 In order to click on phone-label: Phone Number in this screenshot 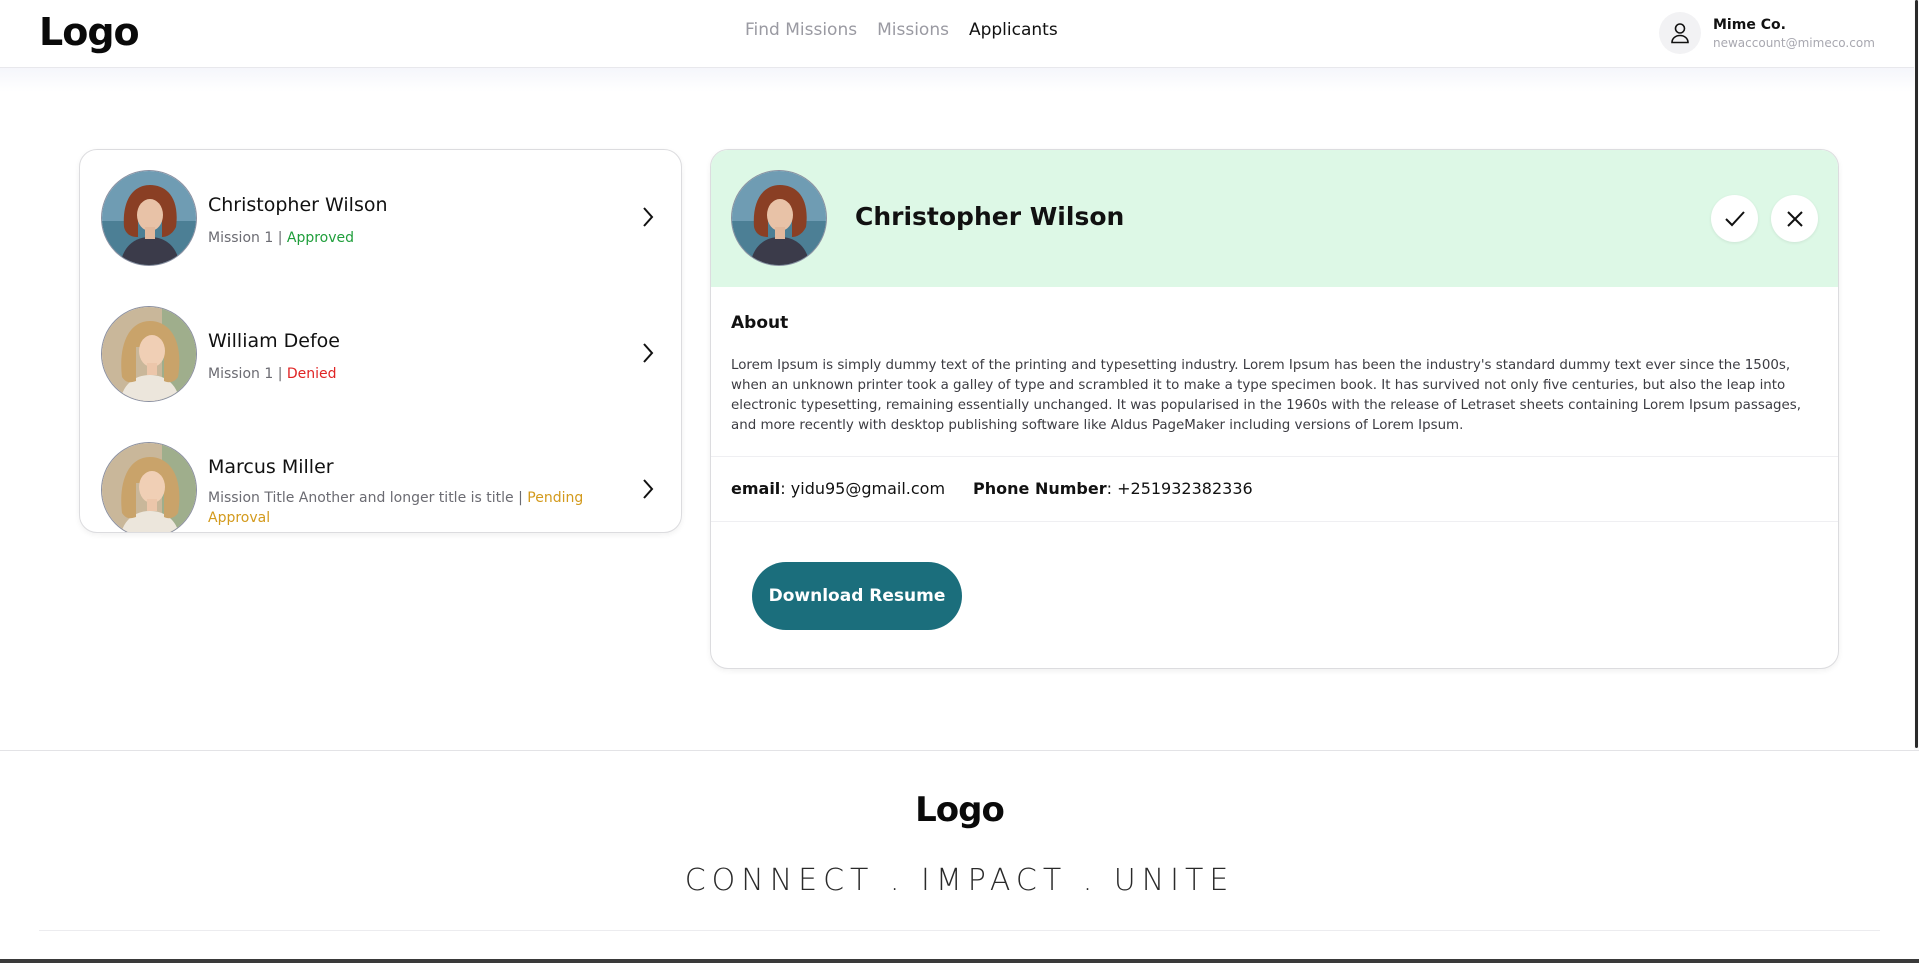, I will do `click(1040, 488)`.